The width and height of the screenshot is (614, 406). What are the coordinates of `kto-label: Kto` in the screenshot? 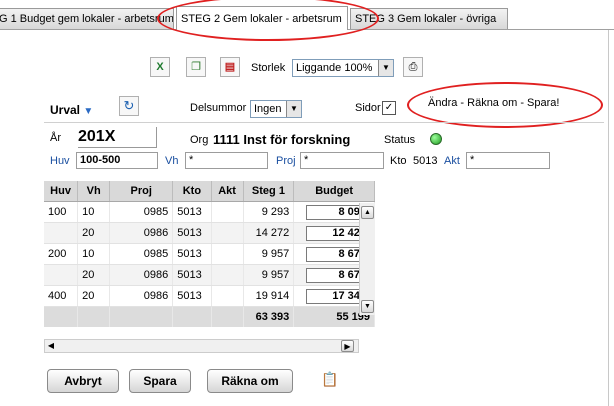 It's located at (398, 161).